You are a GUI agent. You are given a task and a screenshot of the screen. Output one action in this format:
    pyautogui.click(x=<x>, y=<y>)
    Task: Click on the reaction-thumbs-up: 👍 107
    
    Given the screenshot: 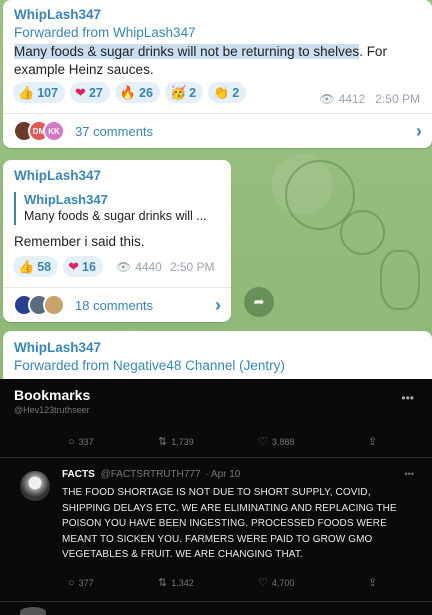 What is the action you would take?
    pyautogui.click(x=39, y=92)
    